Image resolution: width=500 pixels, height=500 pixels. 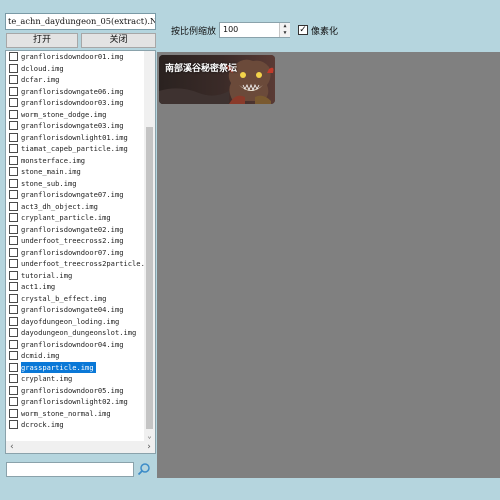 What do you see at coordinates (149, 447) in the screenshot?
I see `scroll-right-icon: ›` at bounding box center [149, 447].